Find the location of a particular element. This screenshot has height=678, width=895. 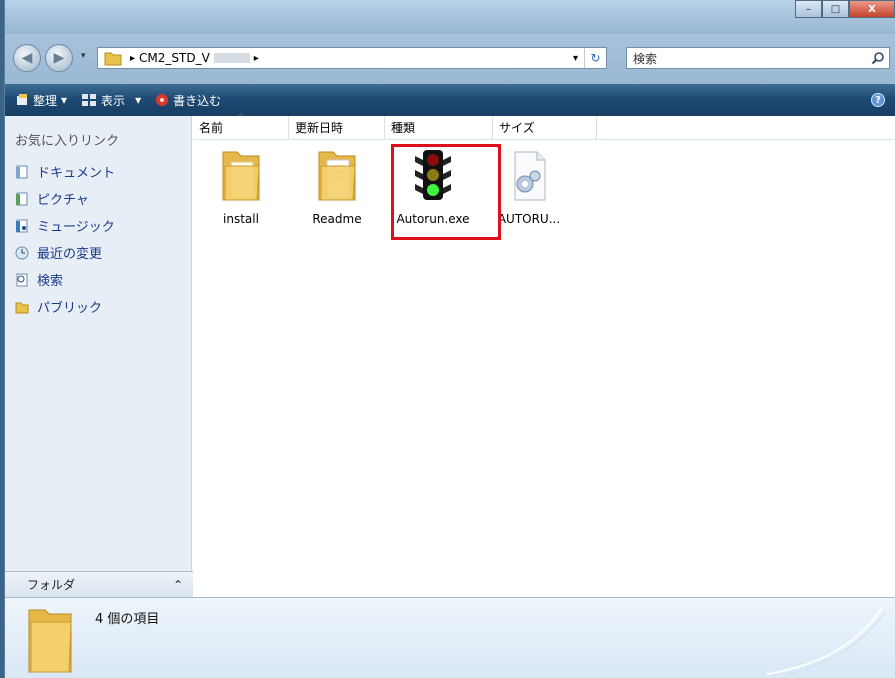

column-size-label: サイズ is located at coordinates (517, 128).